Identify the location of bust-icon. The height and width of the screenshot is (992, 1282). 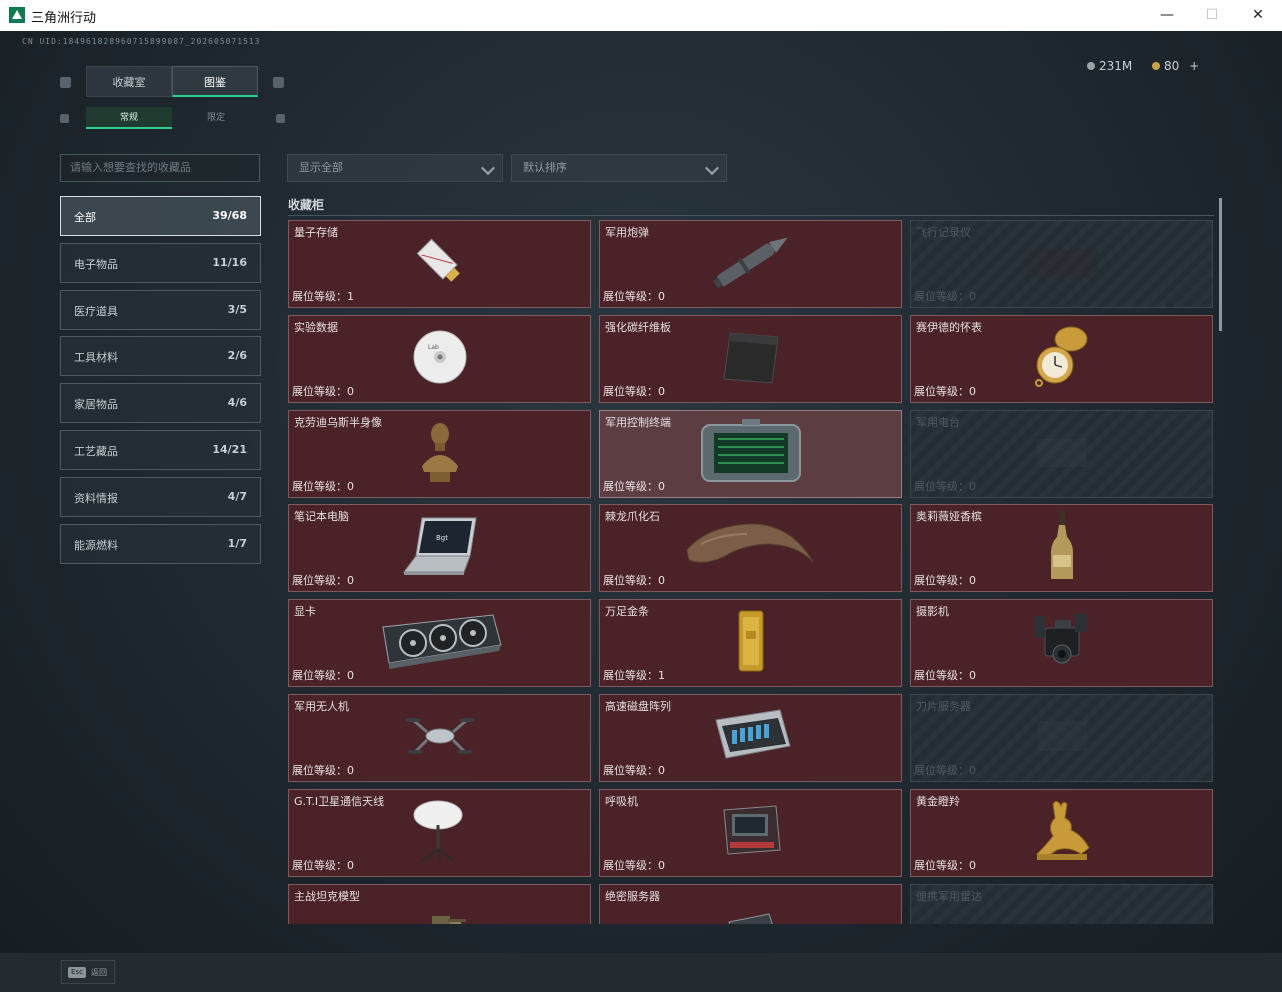
(440, 454).